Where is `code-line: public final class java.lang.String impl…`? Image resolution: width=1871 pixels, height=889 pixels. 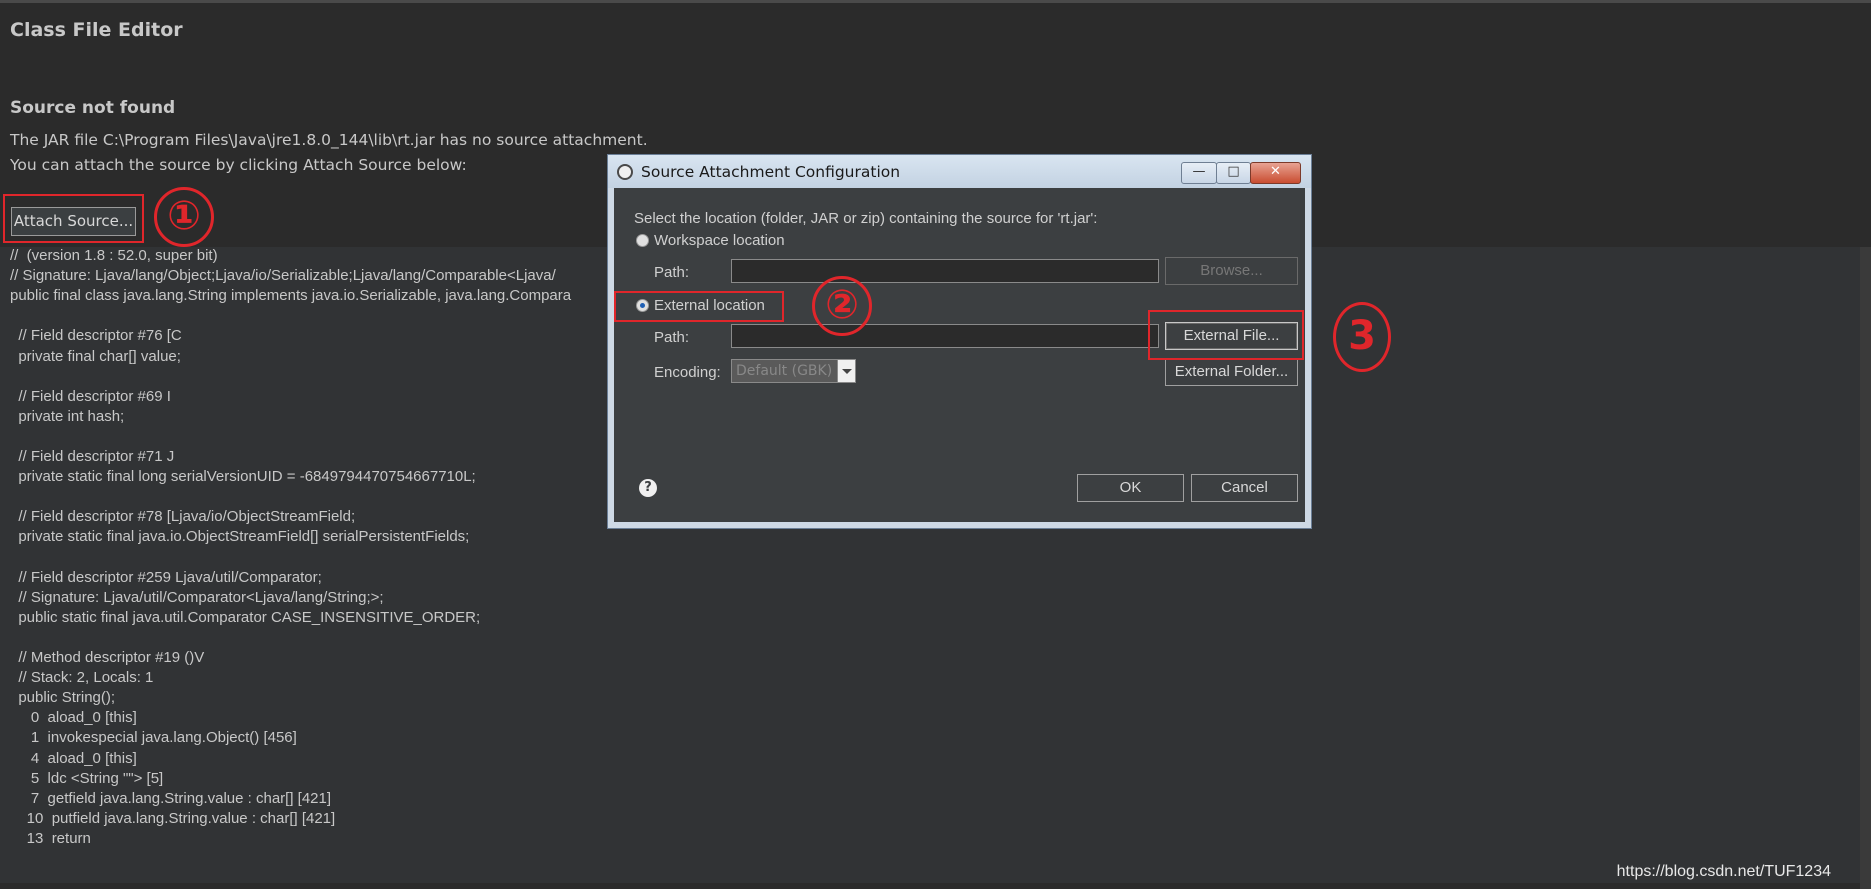
code-line: public final class java.lang.String impl… is located at coordinates (291, 296).